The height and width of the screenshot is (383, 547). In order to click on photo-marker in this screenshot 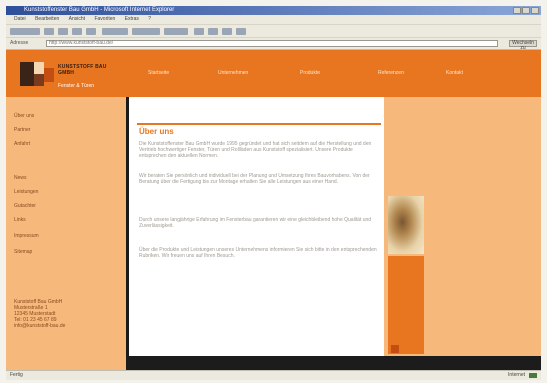, I will do `click(395, 349)`.